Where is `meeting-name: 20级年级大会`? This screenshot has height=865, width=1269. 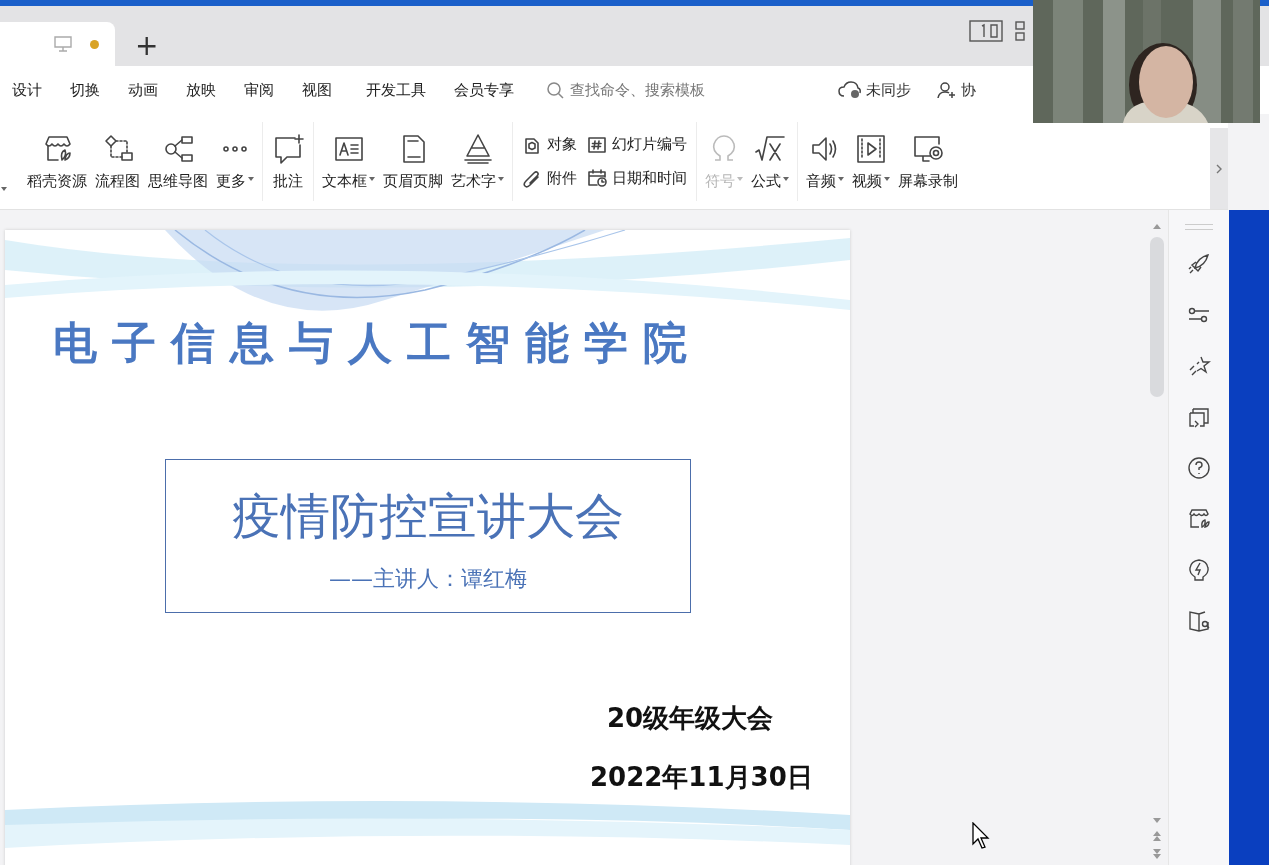
meeting-name: 20级年级大会 is located at coordinates (690, 718).